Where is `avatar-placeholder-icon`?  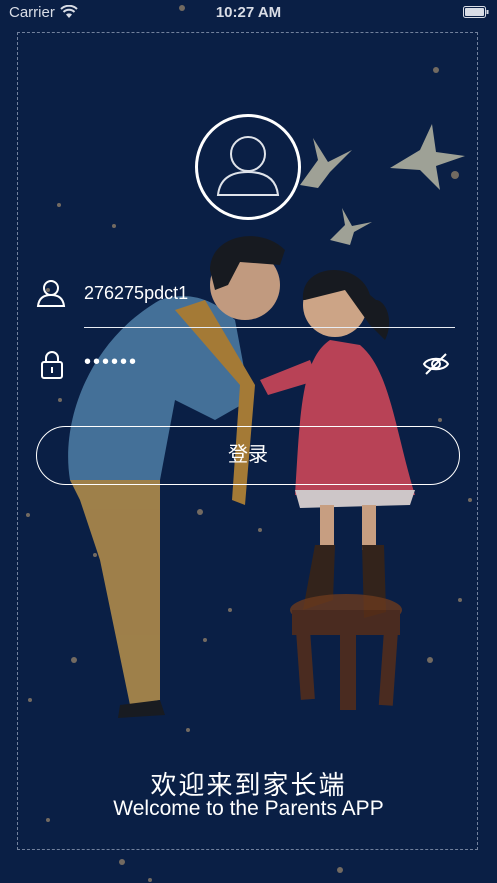
avatar-placeholder-icon is located at coordinates (248, 166).